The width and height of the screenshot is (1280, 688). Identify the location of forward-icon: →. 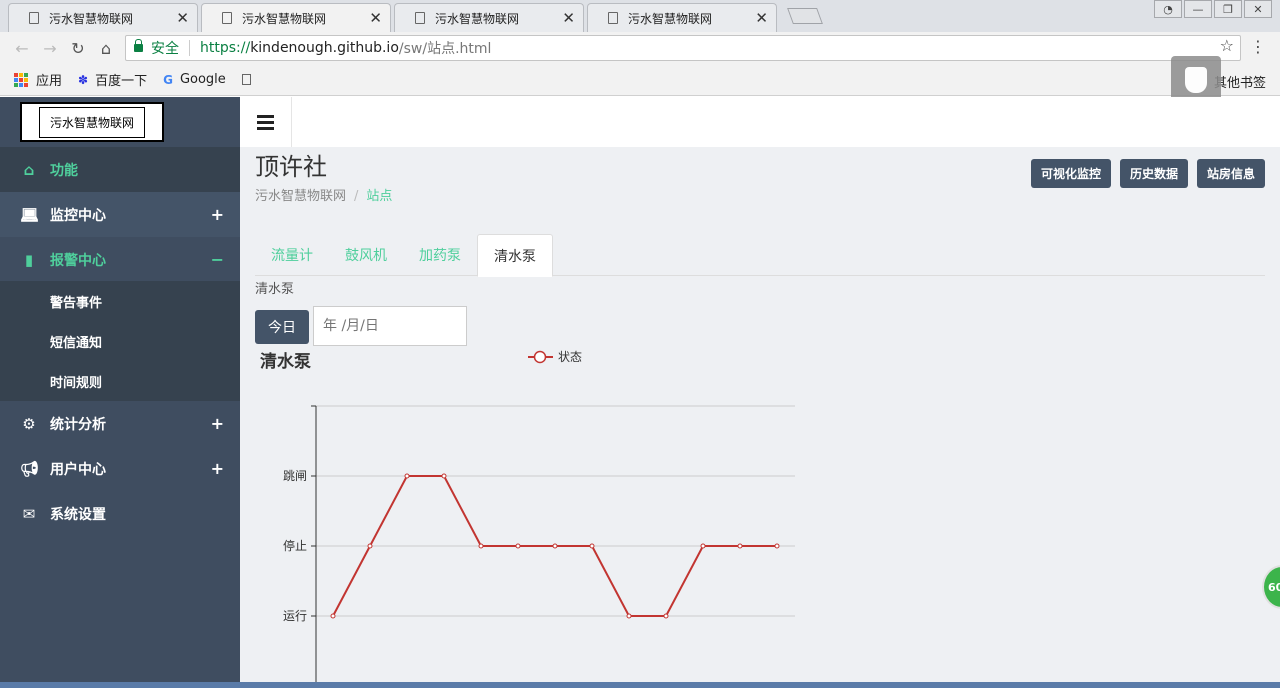
(50, 48).